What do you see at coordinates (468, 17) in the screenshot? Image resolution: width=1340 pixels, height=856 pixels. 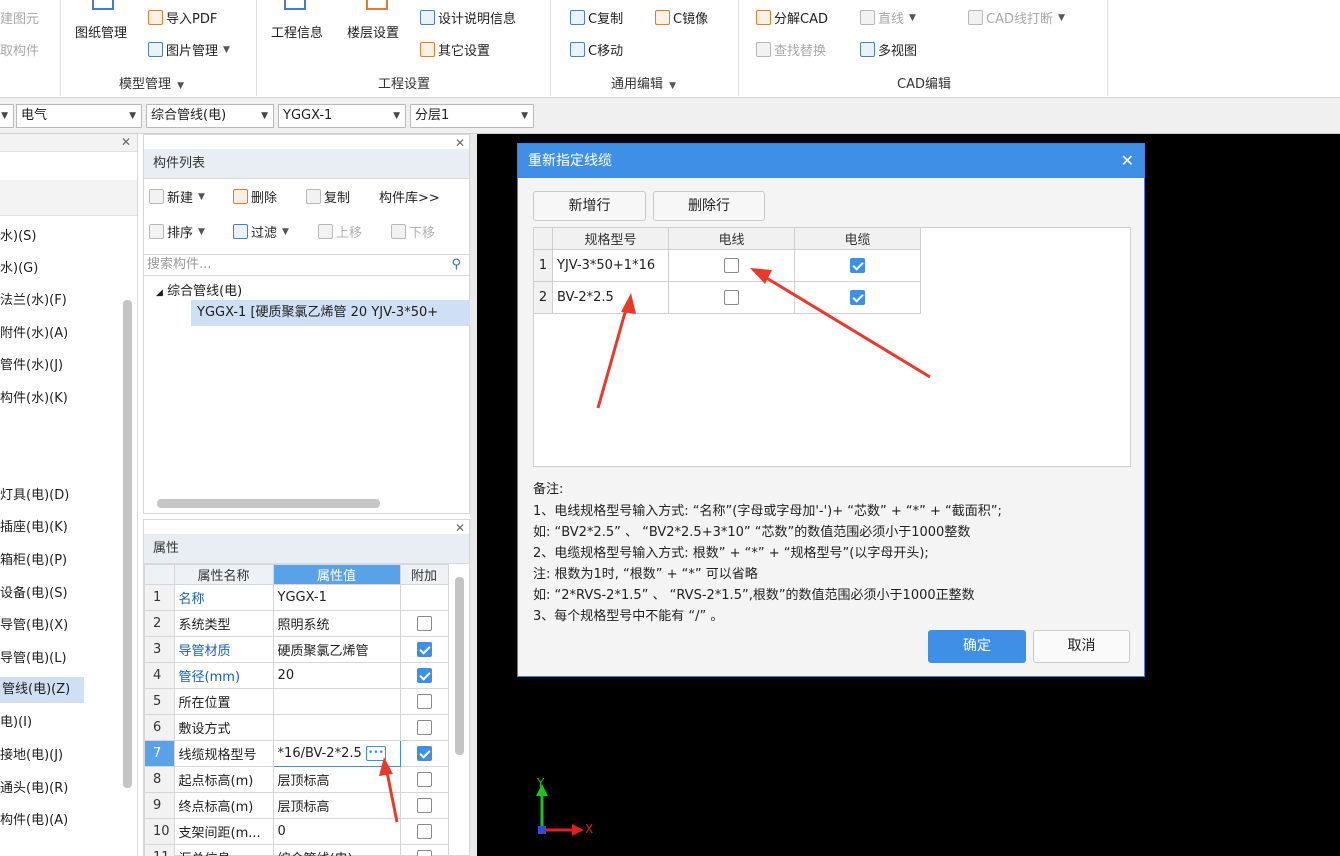 I see `design-info-button: 设计说明信息` at bounding box center [468, 17].